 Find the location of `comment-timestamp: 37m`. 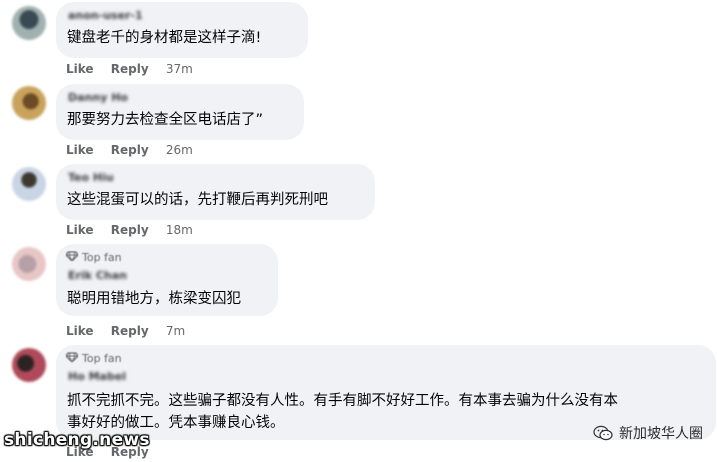

comment-timestamp: 37m is located at coordinates (179, 69).